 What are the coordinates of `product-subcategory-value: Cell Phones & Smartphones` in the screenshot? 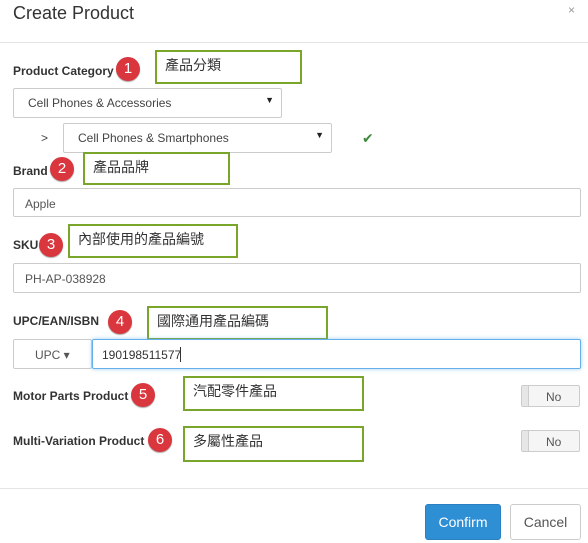 It's located at (153, 138).